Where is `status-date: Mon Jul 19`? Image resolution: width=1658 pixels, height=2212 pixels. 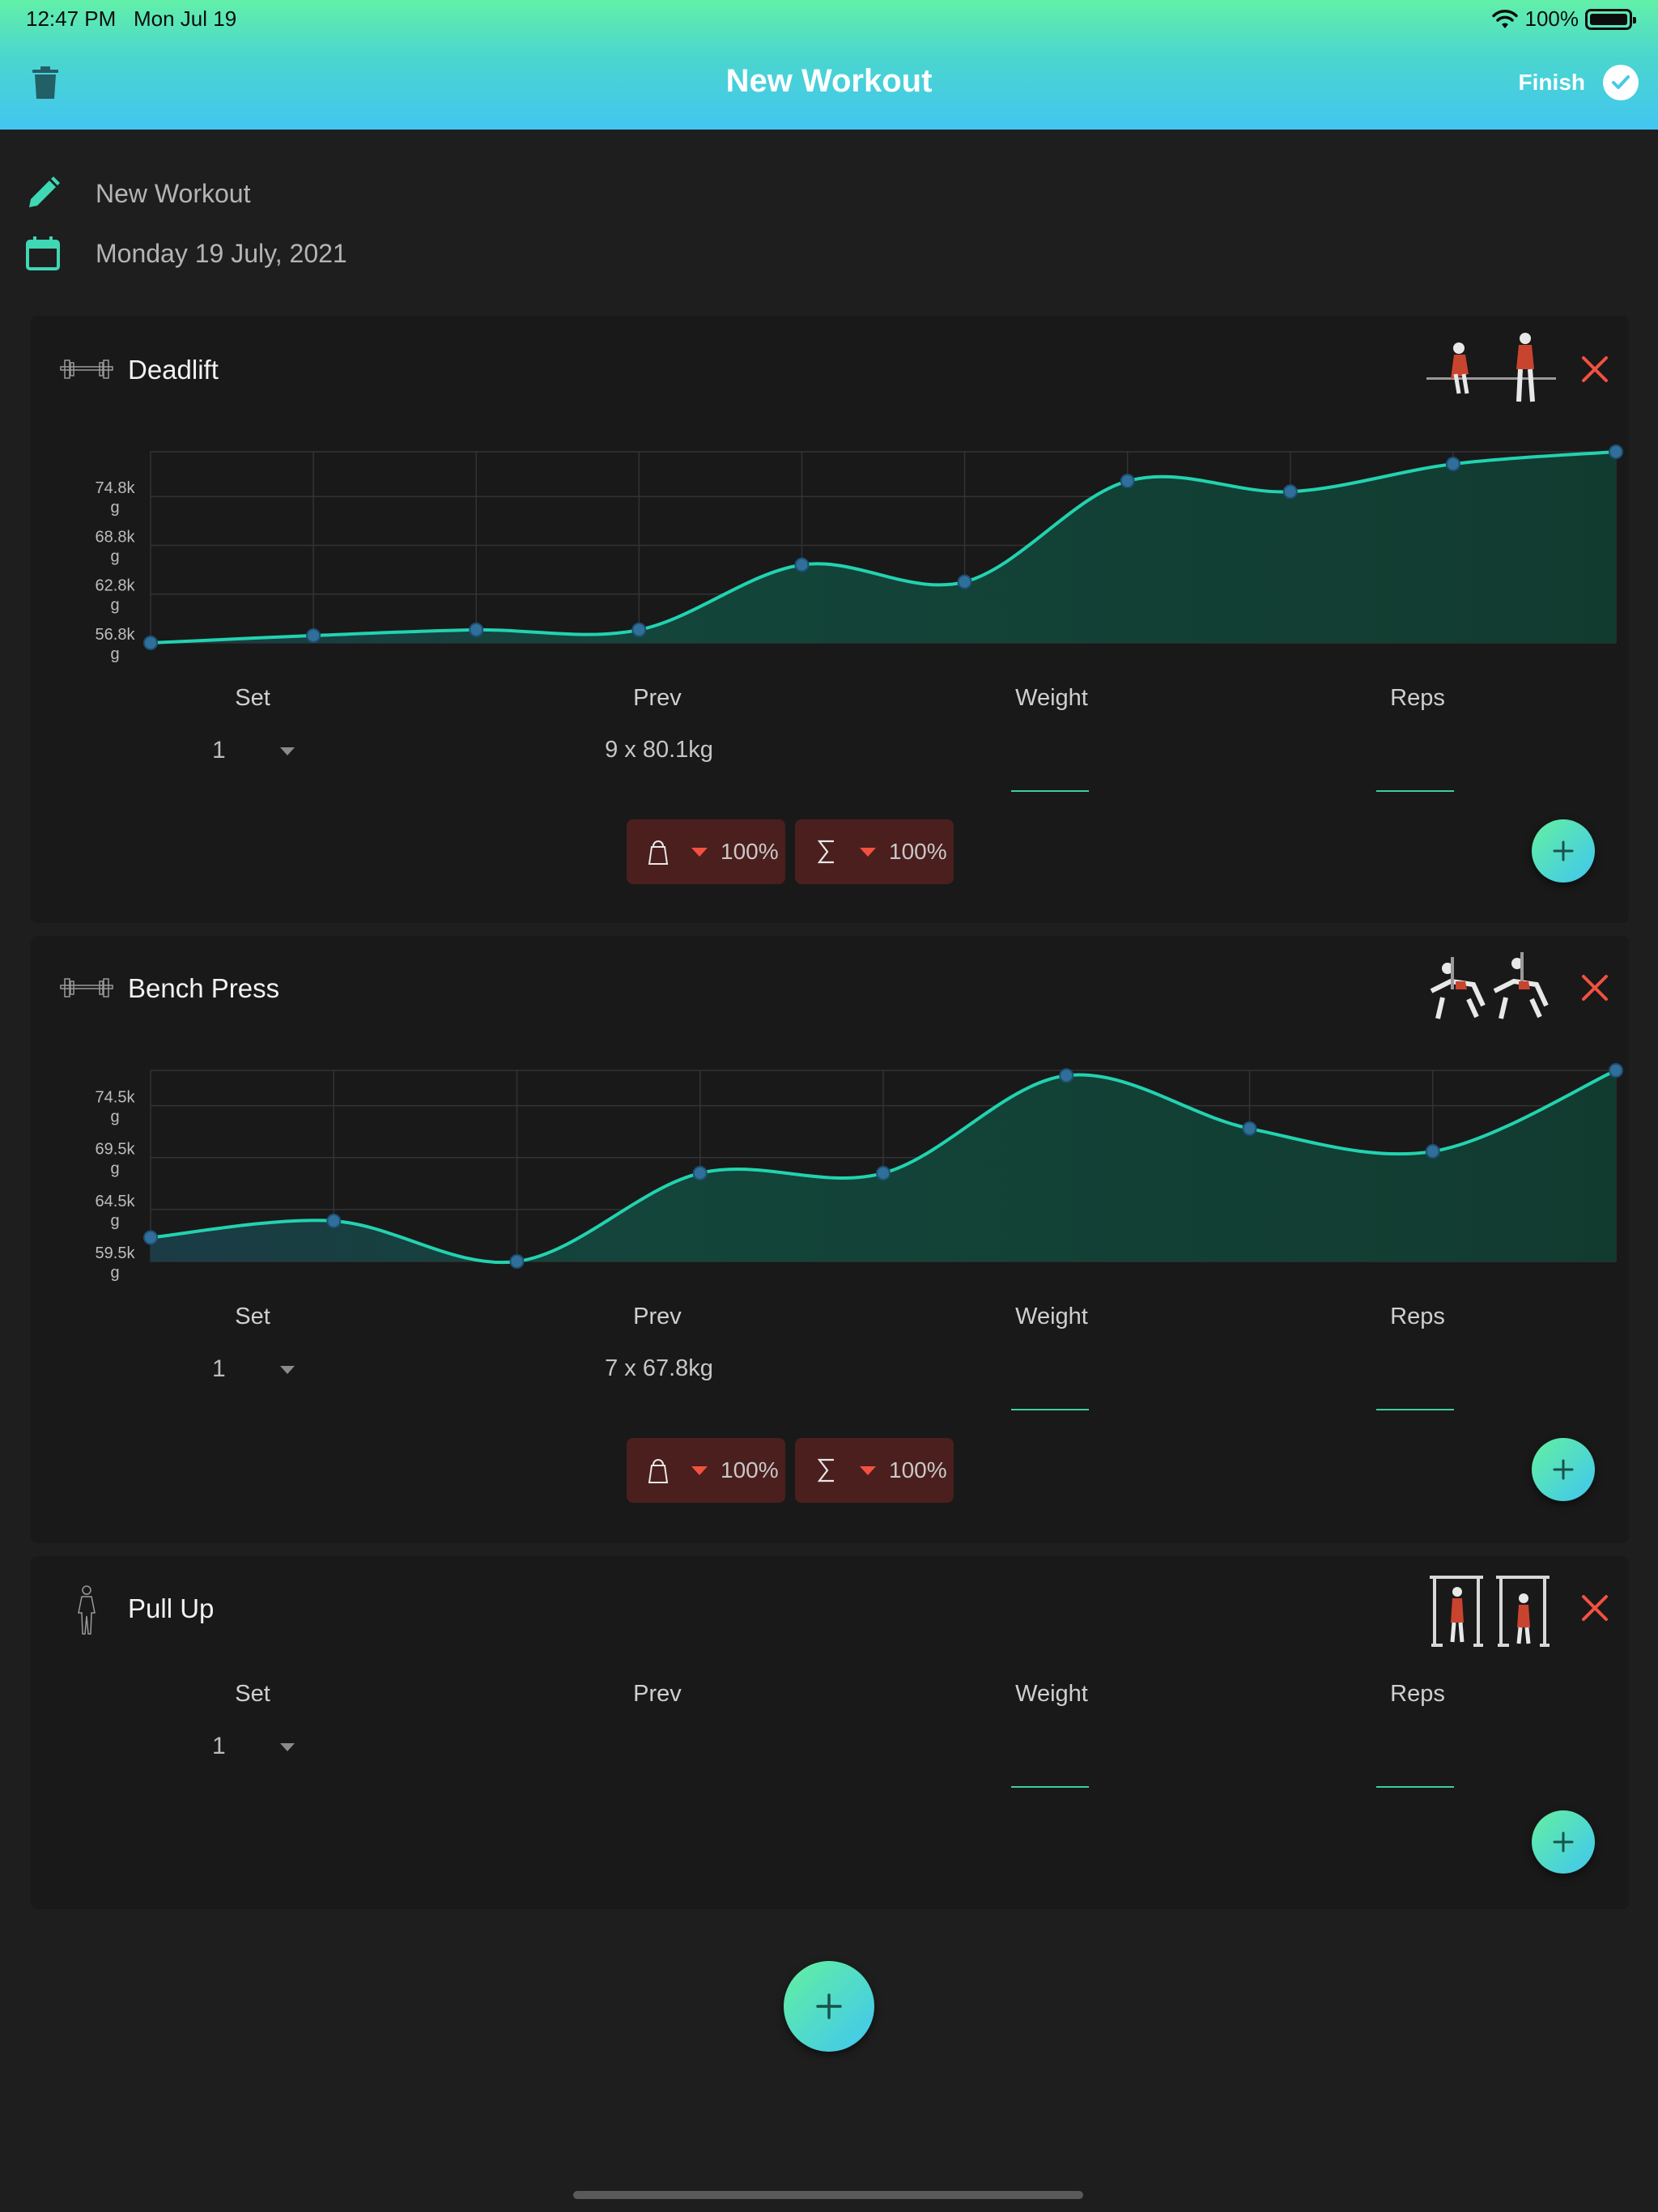 status-date: Mon Jul 19 is located at coordinates (185, 19).